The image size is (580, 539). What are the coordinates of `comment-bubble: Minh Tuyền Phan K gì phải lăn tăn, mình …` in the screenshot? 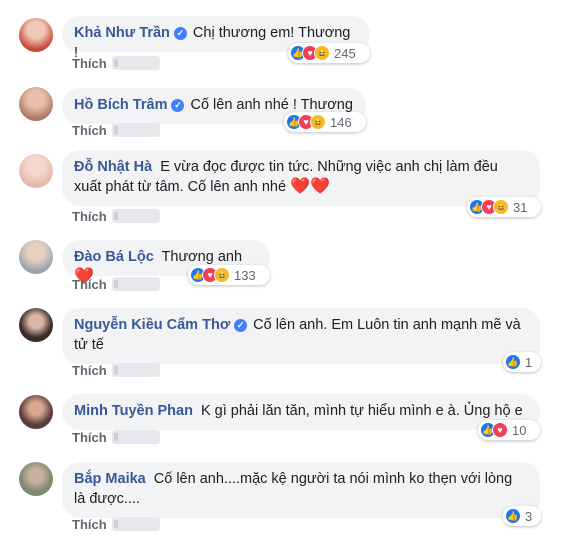 It's located at (301, 412).